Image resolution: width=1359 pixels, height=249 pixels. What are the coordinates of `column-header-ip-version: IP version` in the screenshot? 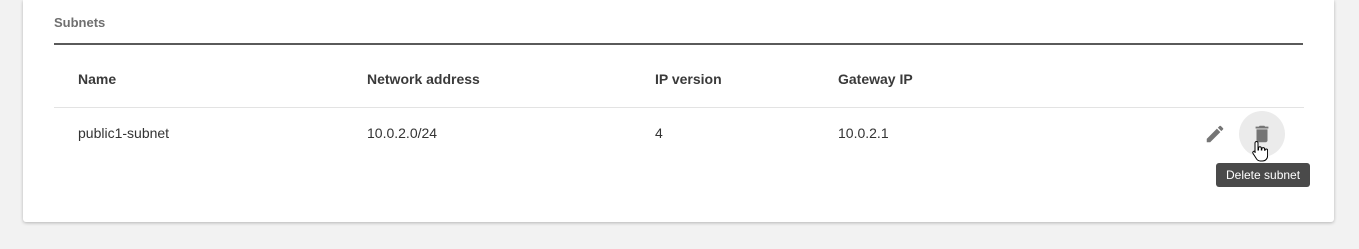 It's located at (688, 79).